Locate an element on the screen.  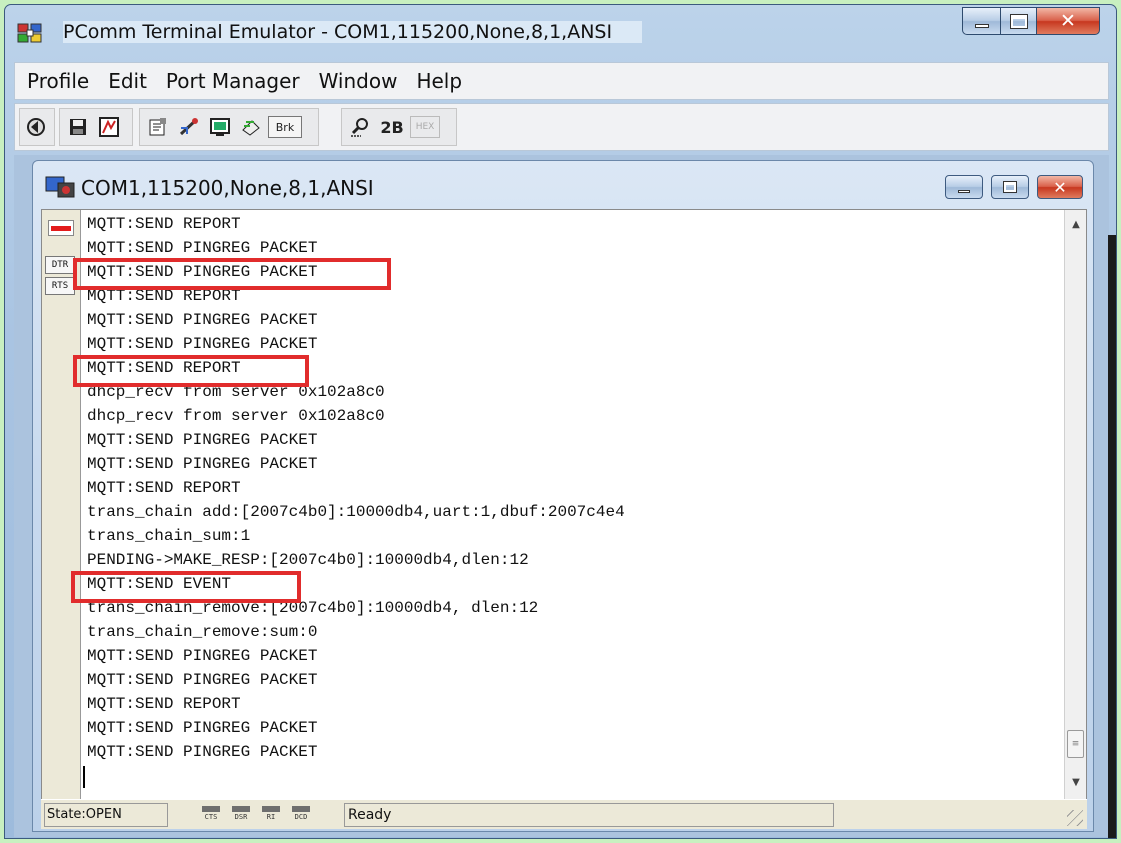
session-close-button: ✕ is located at coordinates (1060, 187).